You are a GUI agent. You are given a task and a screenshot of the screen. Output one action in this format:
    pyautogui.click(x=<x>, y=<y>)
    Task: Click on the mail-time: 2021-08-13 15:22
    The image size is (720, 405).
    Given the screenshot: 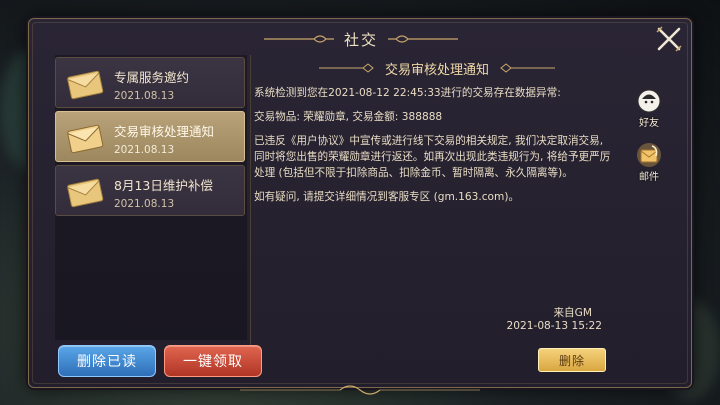 What is the action you would take?
    pyautogui.click(x=554, y=326)
    